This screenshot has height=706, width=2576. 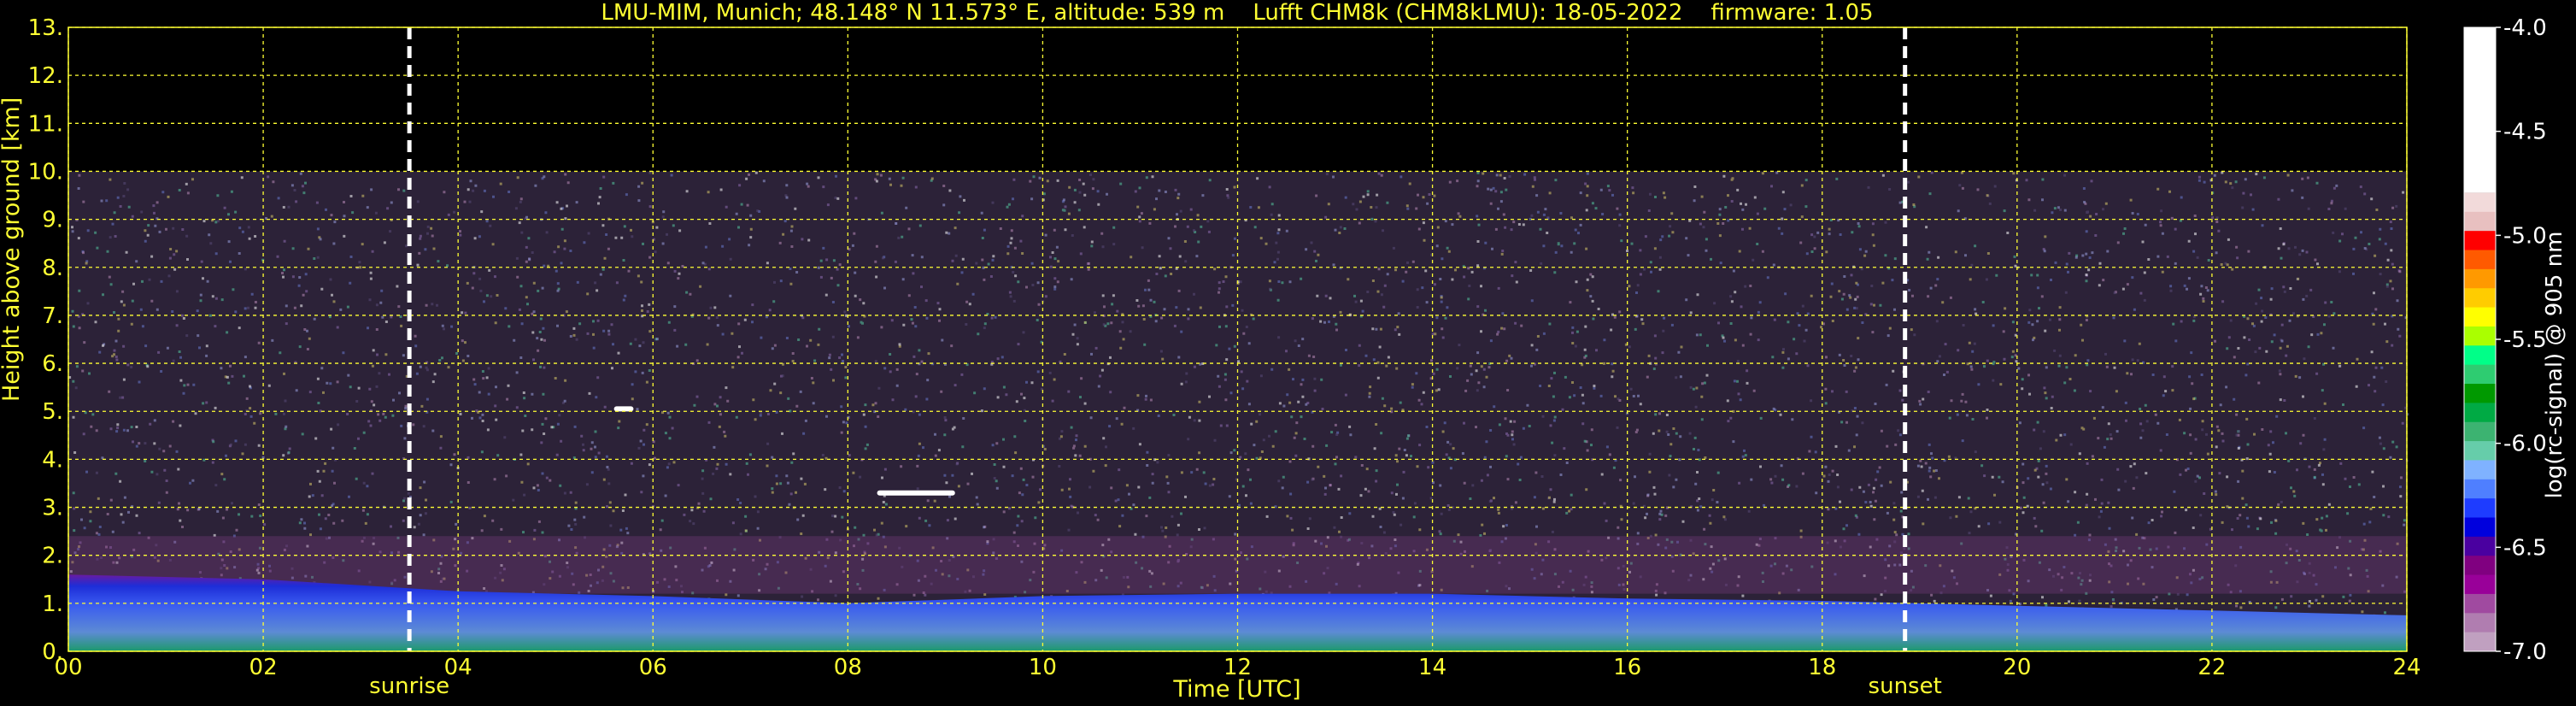 I want to click on colorbar-tick-label: -4.5, so click(x=2525, y=132).